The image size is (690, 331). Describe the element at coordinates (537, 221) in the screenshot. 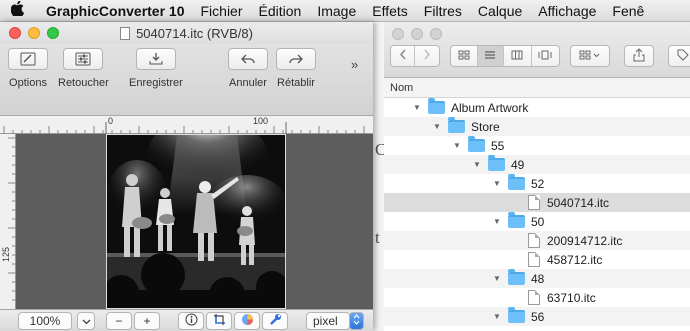

I see `folder-row: ▼ 50` at that location.